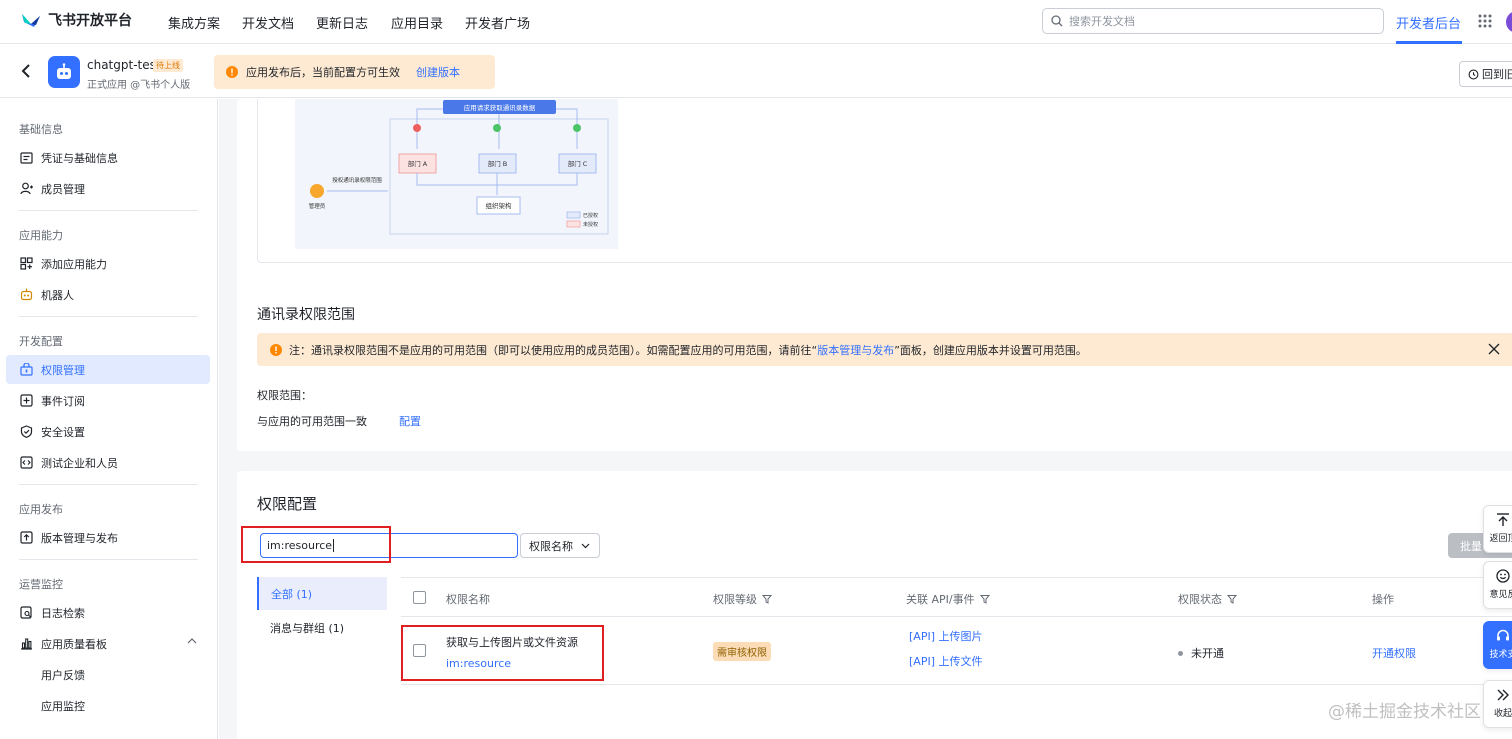 The height and width of the screenshot is (739, 1512). What do you see at coordinates (1497, 645) in the screenshot?
I see `tech-support-button: 技术支` at bounding box center [1497, 645].